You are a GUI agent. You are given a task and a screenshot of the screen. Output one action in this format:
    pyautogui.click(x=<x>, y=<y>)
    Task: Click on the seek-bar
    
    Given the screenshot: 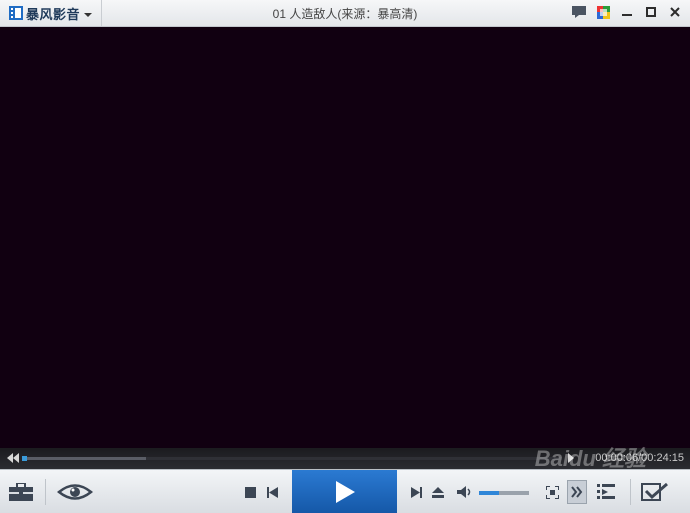 What is the action you would take?
    pyautogui.click(x=292, y=458)
    